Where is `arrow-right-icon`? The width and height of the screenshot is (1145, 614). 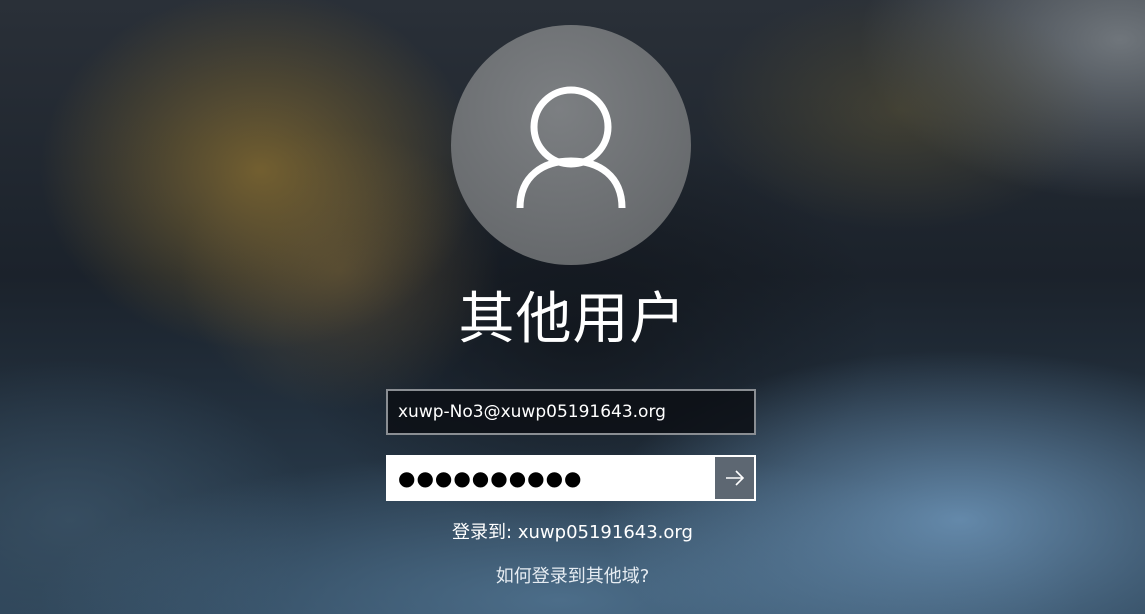 arrow-right-icon is located at coordinates (734, 478).